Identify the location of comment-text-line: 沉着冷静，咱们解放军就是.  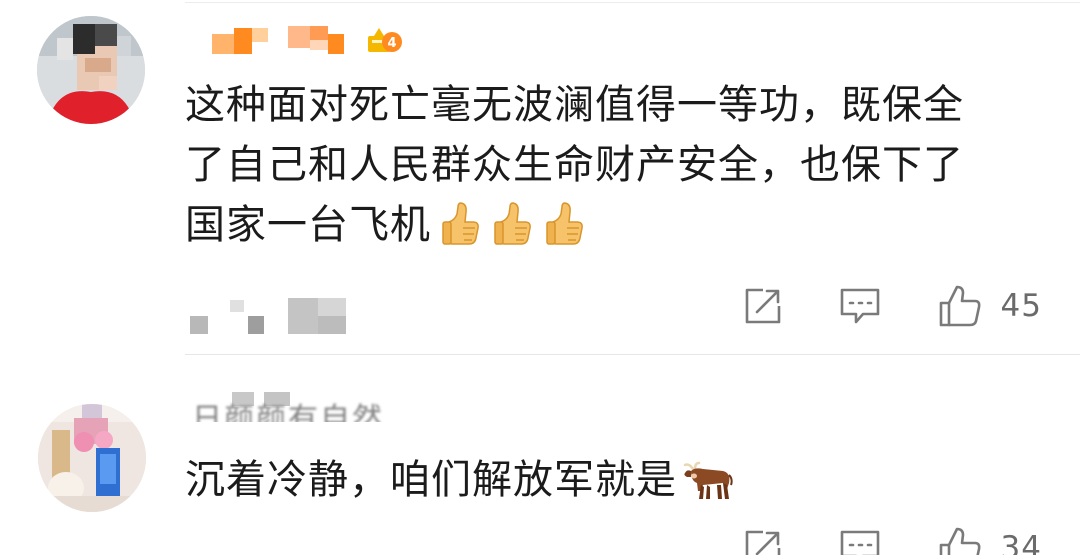
(615, 480).